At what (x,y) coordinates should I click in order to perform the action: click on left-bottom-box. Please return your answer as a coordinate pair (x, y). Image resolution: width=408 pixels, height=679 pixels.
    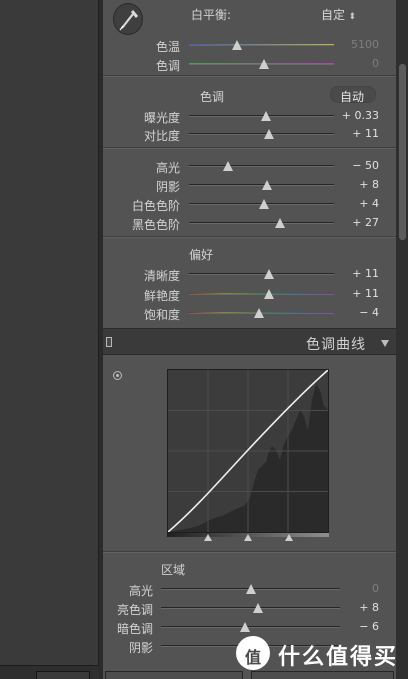
    Looking at the image, I should click on (63, 675).